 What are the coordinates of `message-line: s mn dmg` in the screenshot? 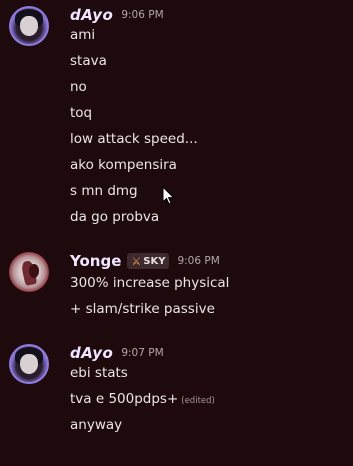 It's located at (104, 191).